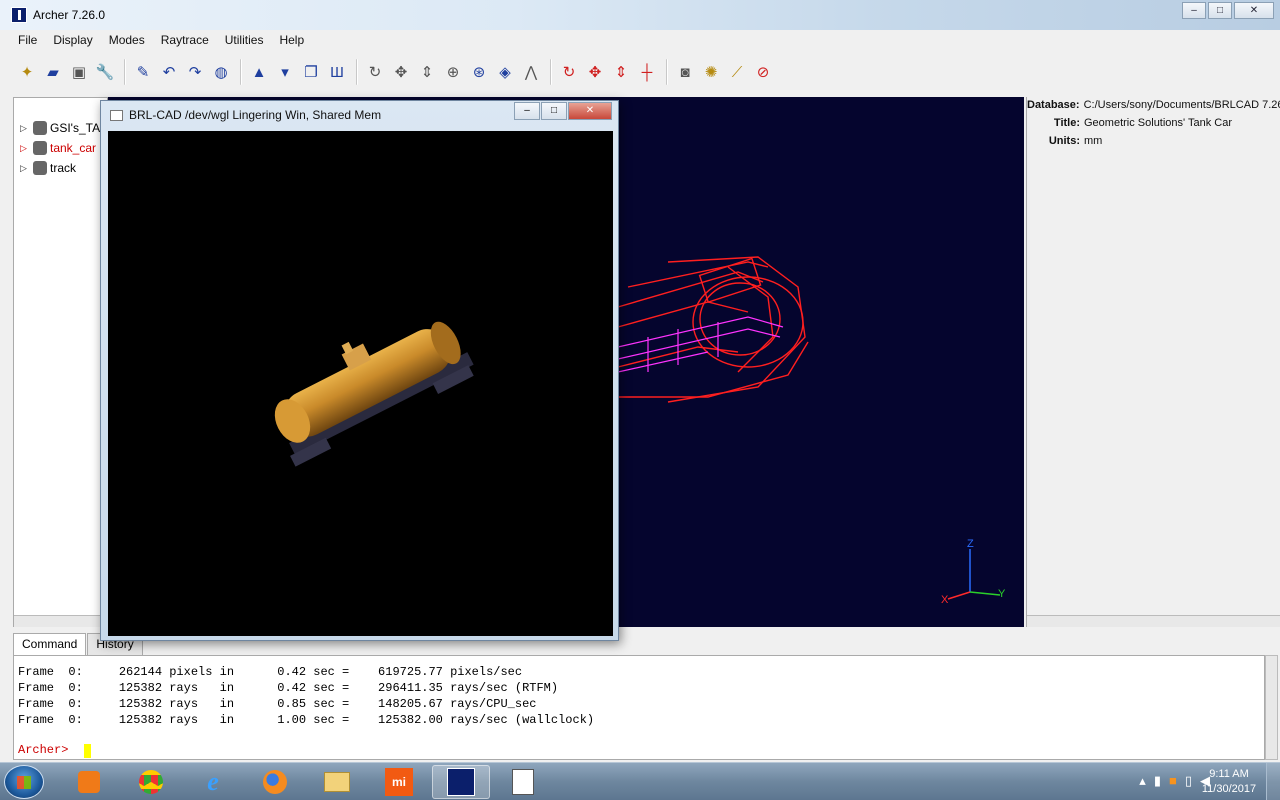 This screenshot has height=800, width=1280. Describe the element at coordinates (1053, 105) in the screenshot. I see `prop-database-label: Database:` at that location.